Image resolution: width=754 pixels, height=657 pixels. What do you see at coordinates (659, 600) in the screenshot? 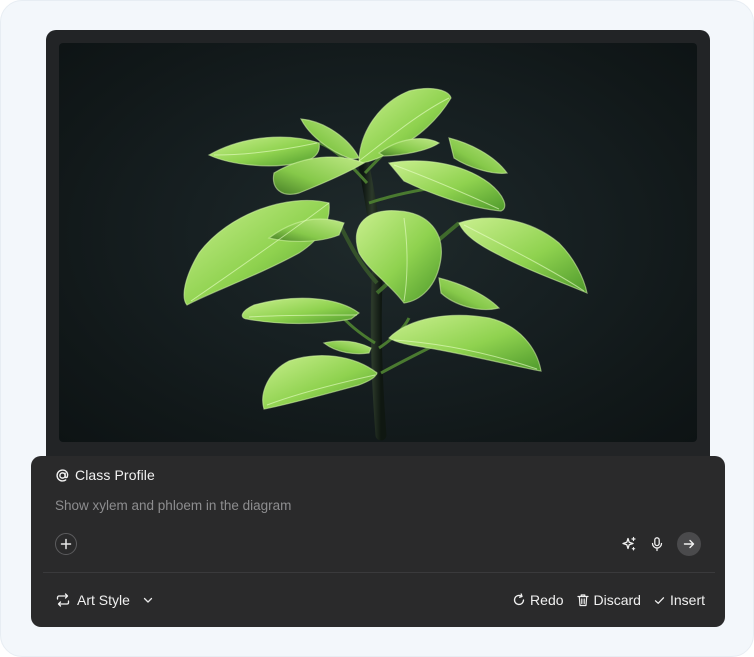
I see `check-icon` at bounding box center [659, 600].